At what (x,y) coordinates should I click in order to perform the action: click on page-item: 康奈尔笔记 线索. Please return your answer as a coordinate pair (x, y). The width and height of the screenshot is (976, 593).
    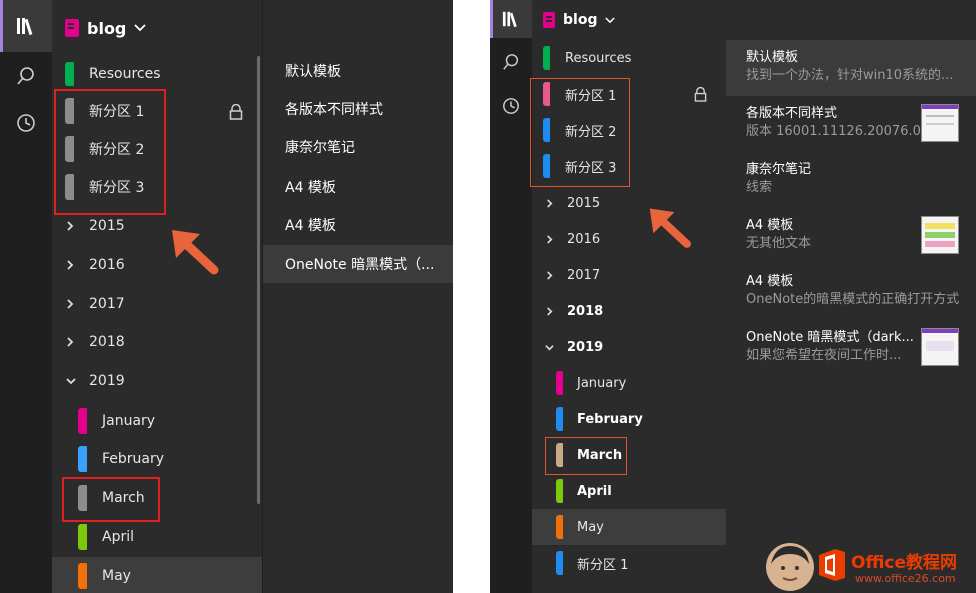
    Looking at the image, I should click on (851, 180).